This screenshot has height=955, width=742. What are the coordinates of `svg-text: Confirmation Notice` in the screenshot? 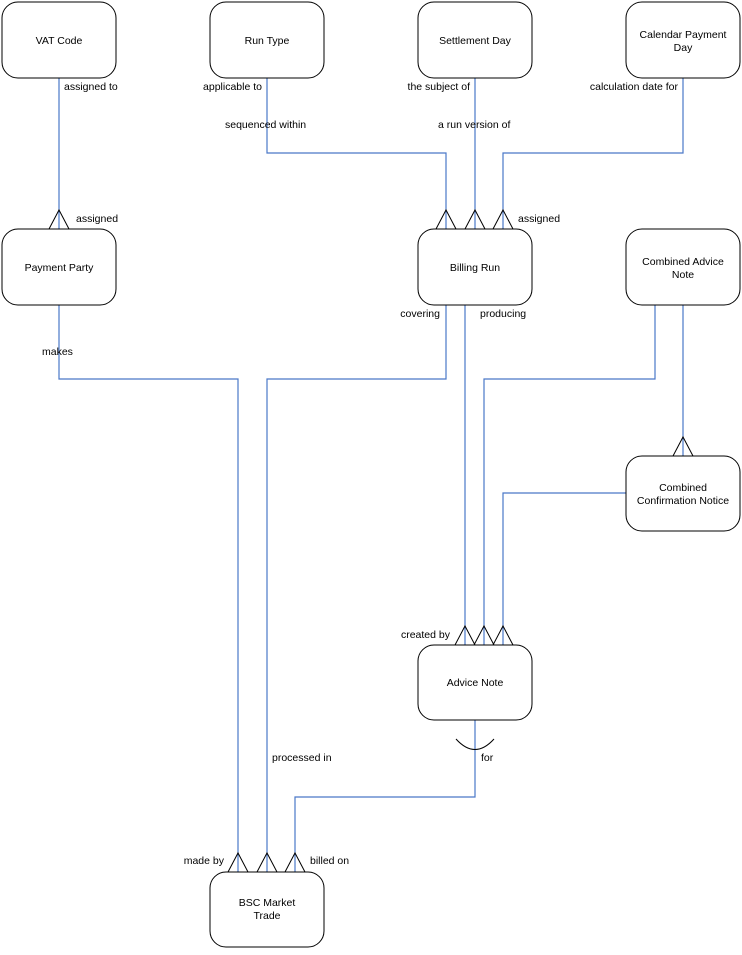 It's located at (683, 501).